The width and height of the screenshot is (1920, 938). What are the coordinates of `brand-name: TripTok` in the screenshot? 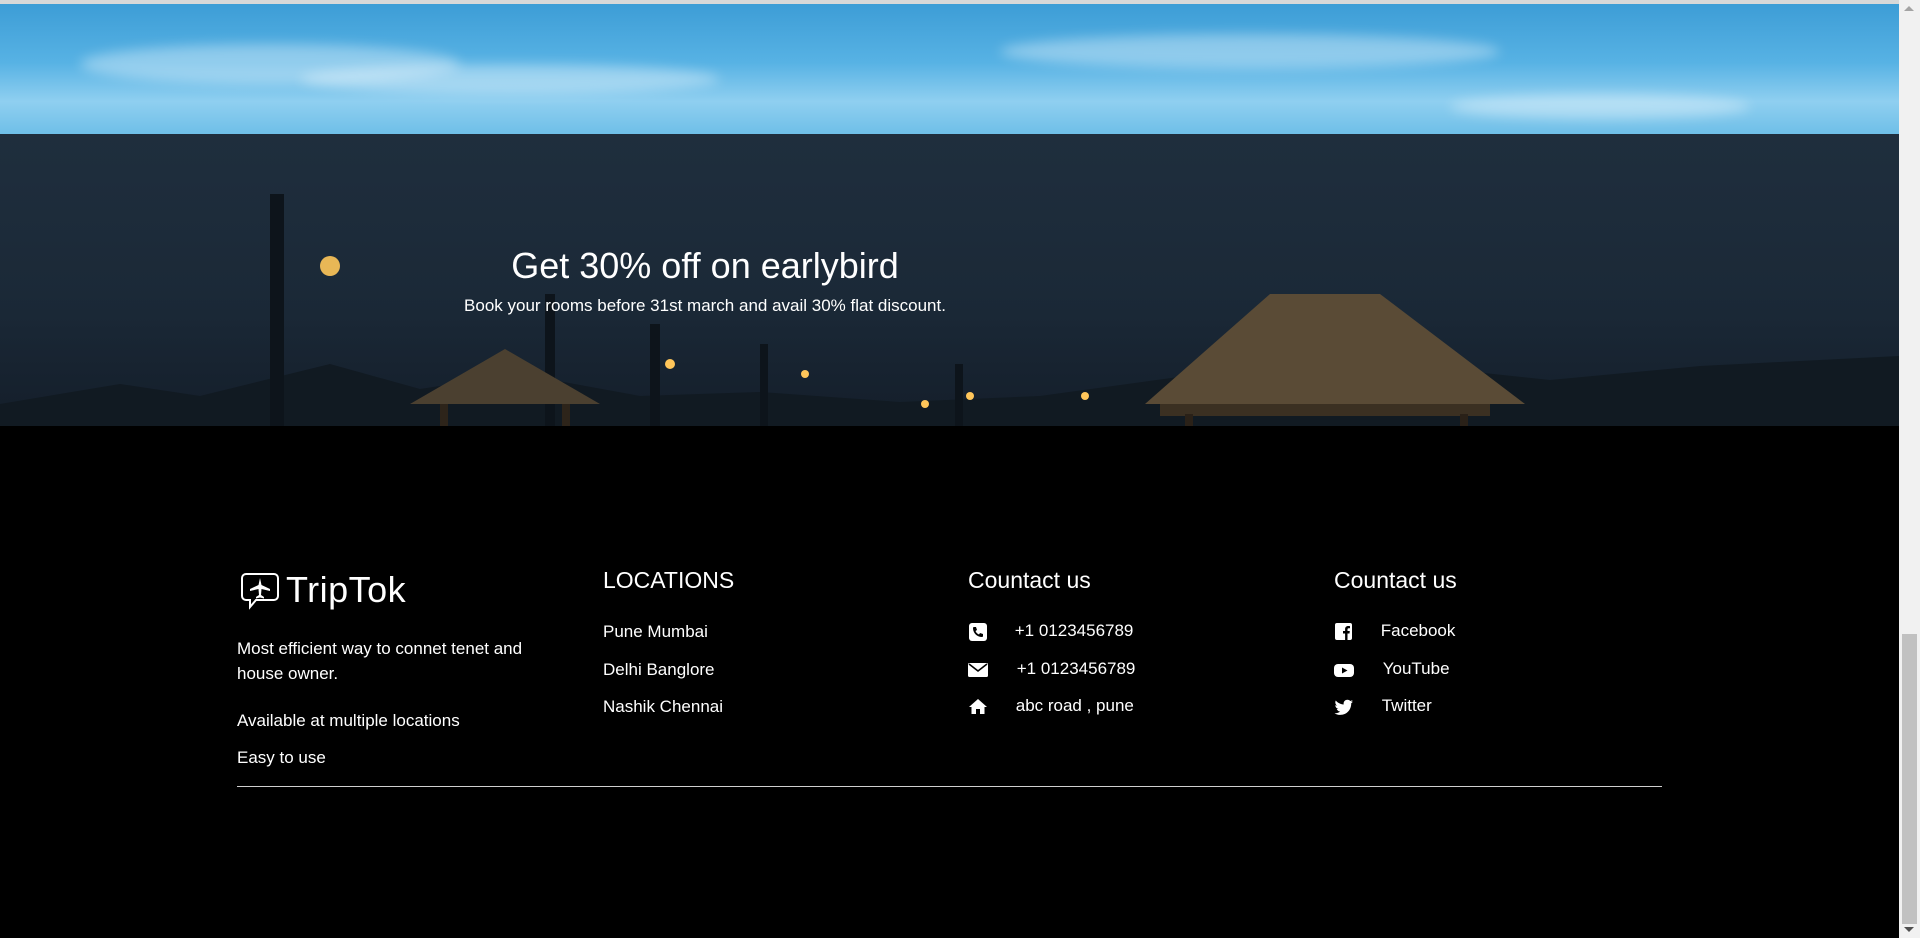 It's located at (346, 589).